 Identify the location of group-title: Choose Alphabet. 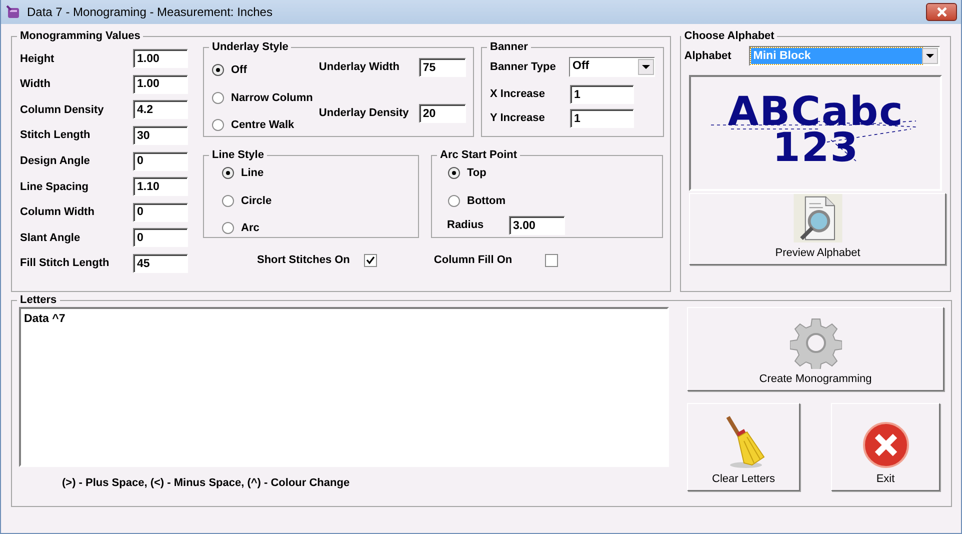
(729, 36).